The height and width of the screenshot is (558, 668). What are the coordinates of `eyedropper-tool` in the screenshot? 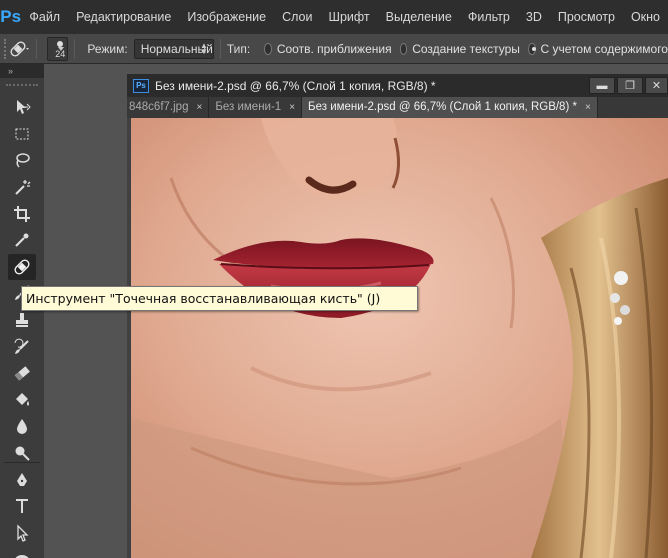 It's located at (22, 240).